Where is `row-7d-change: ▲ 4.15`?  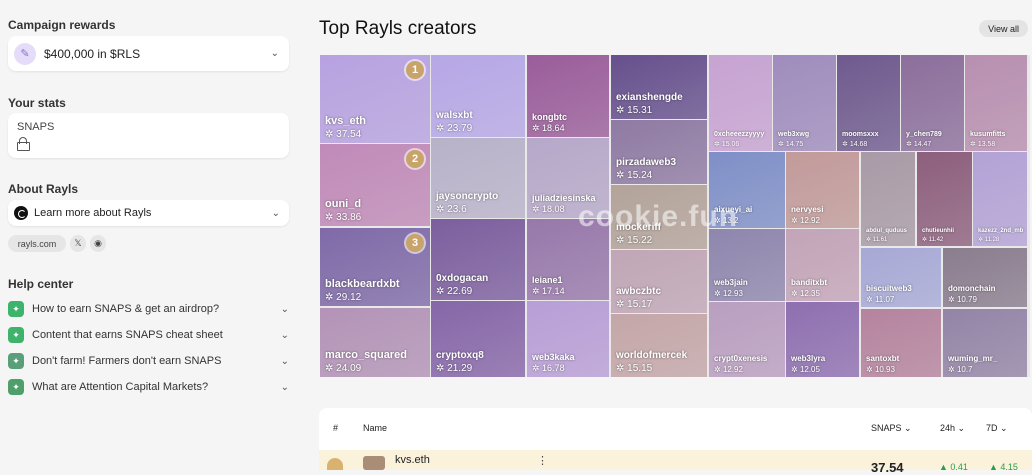 row-7d-change: ▲ 4.15 is located at coordinates (1003, 467).